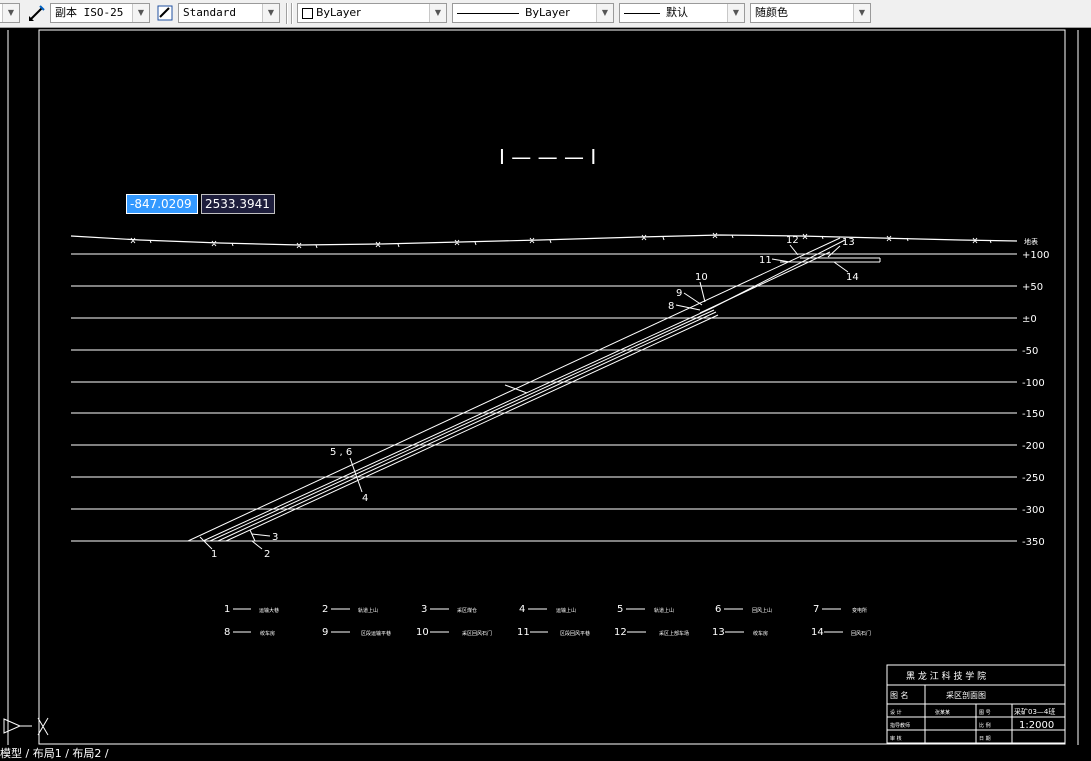 Image resolution: width=1091 pixels, height=761 pixels. Describe the element at coordinates (966, 695) in the screenshot. I see `drawing-name-value: 采区剖面图` at that location.